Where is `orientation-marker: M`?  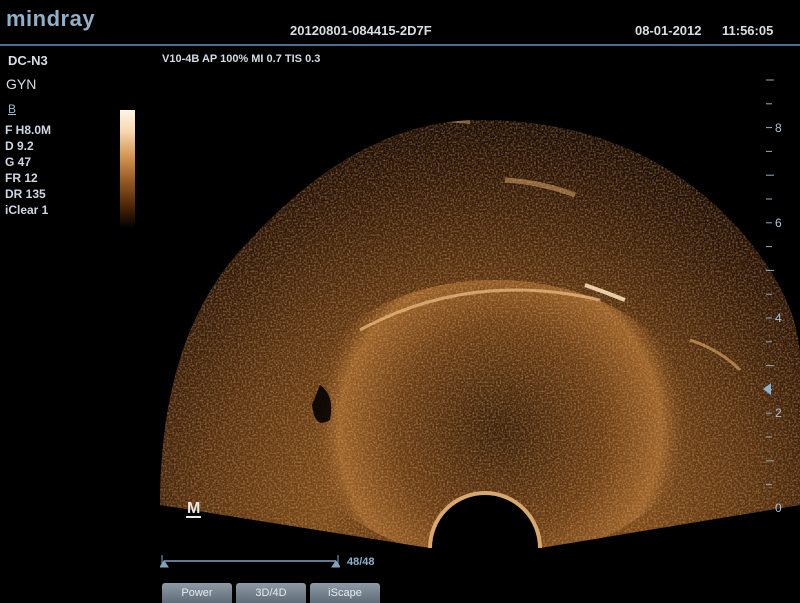 orientation-marker: M is located at coordinates (194, 509).